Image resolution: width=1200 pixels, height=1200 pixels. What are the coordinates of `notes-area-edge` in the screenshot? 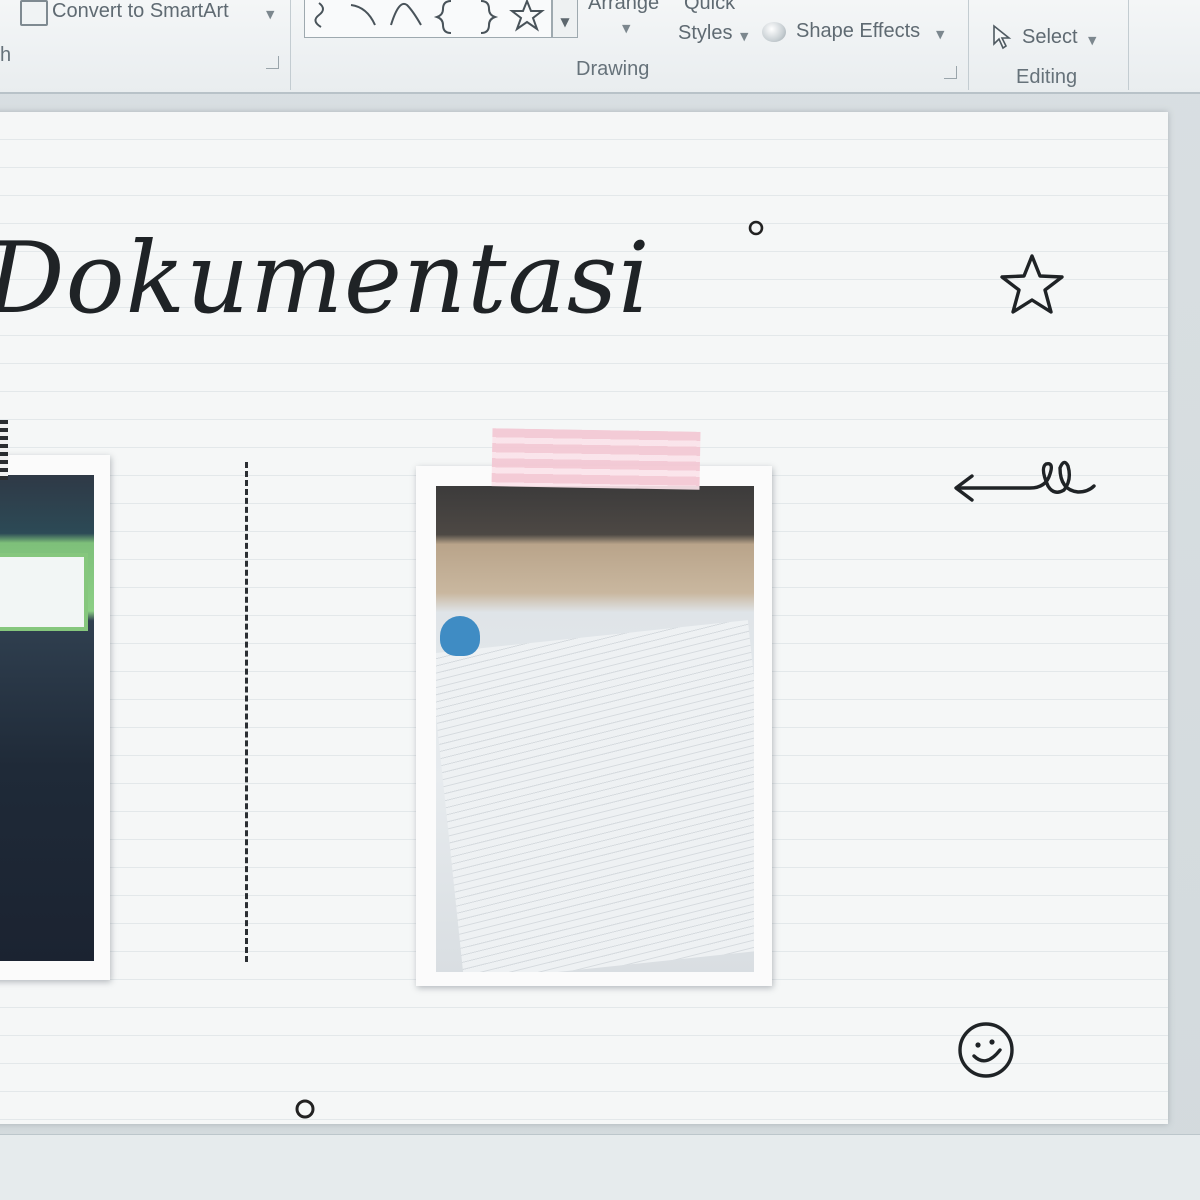 It's located at (600, 1167).